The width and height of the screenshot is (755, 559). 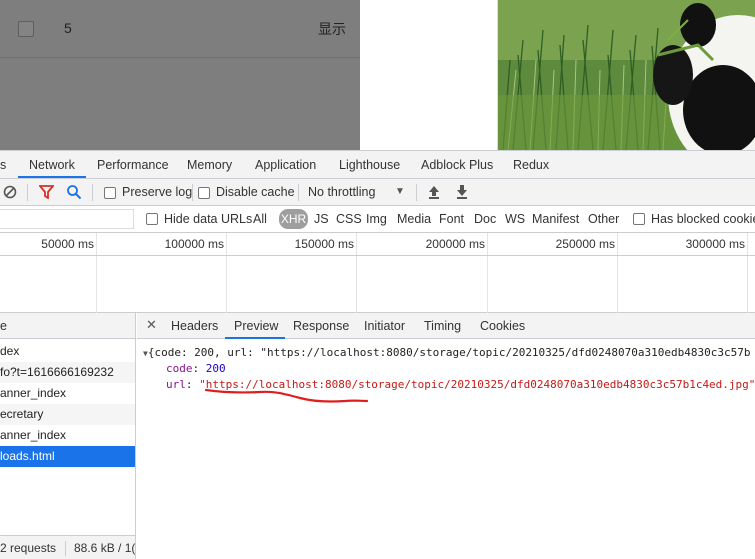 I want to click on type-js: JS, so click(x=321, y=219).